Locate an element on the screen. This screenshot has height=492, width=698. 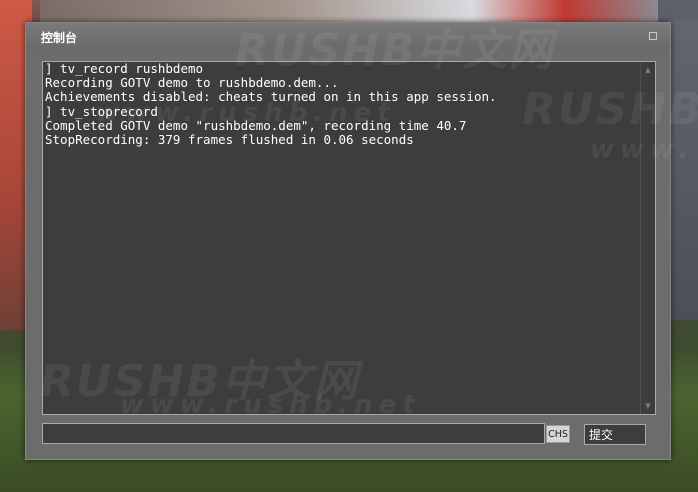
titlebar: 控制台 is located at coordinates (348, 36).